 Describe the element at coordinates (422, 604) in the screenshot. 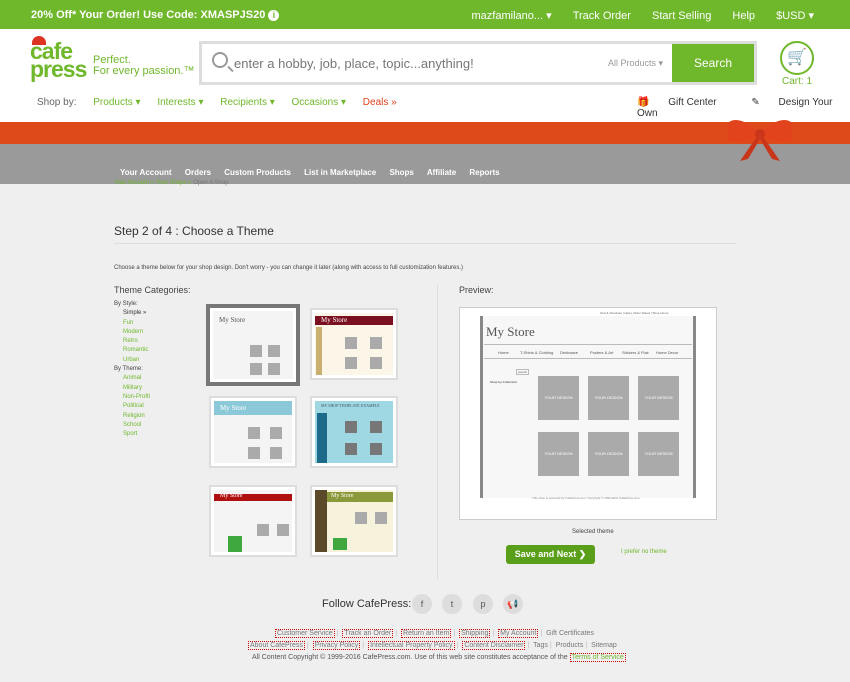

I see `facebook-icon: f` at that location.